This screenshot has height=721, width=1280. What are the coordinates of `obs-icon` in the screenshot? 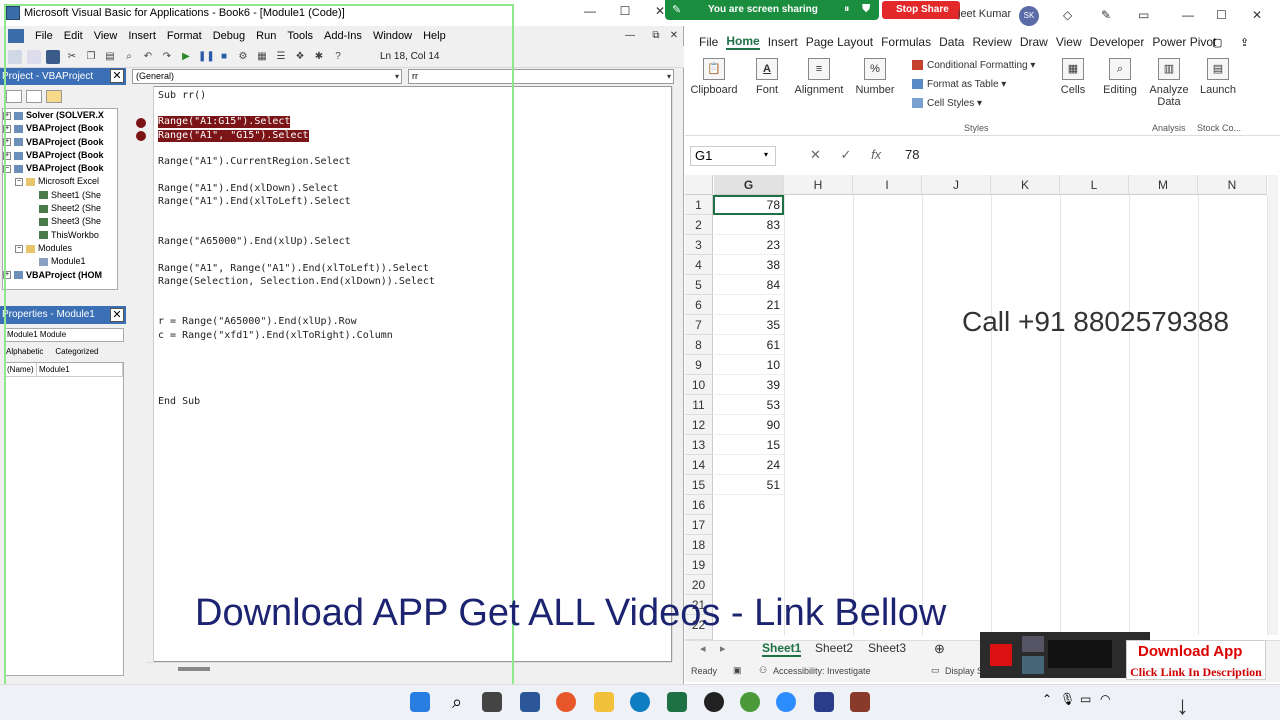 It's located at (714, 702).